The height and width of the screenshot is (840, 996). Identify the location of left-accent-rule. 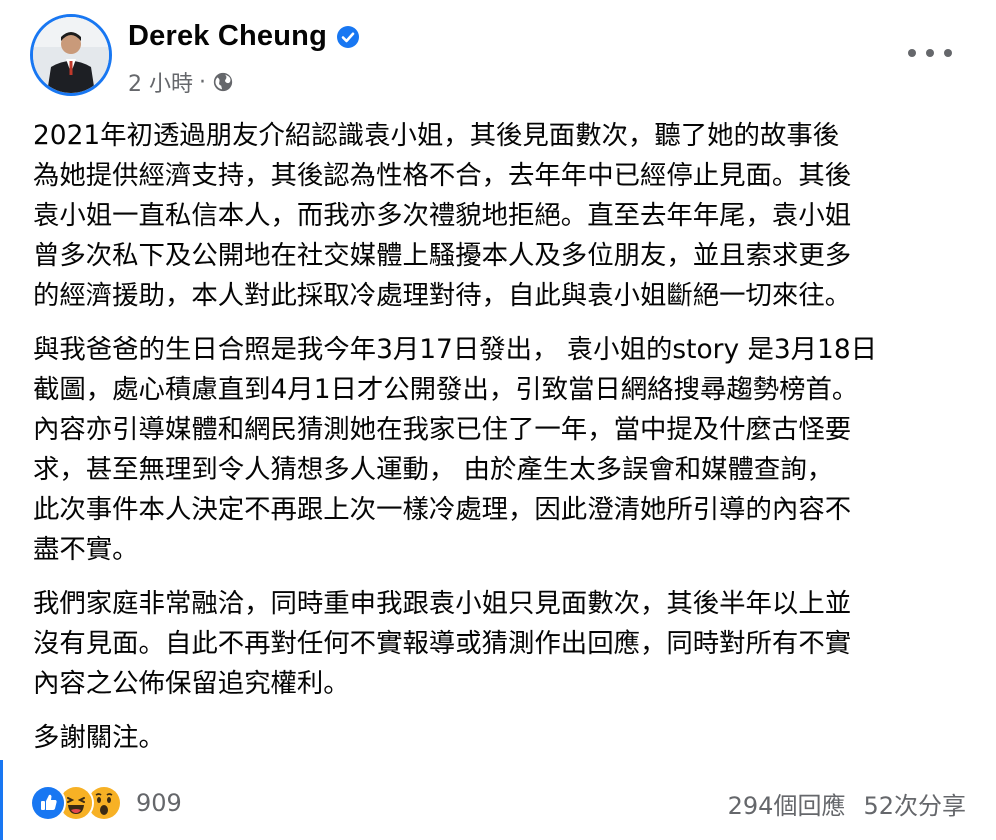
(1, 800).